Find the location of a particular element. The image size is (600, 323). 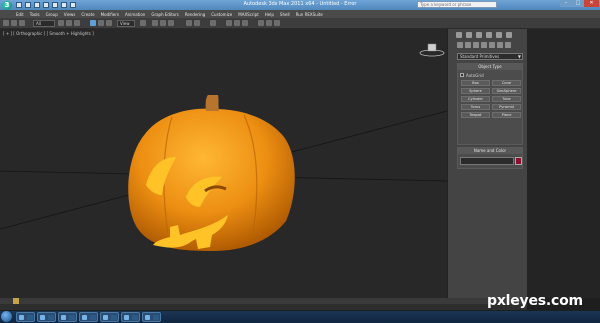

menu-item-shell: Shell is located at coordinates (285, 14).